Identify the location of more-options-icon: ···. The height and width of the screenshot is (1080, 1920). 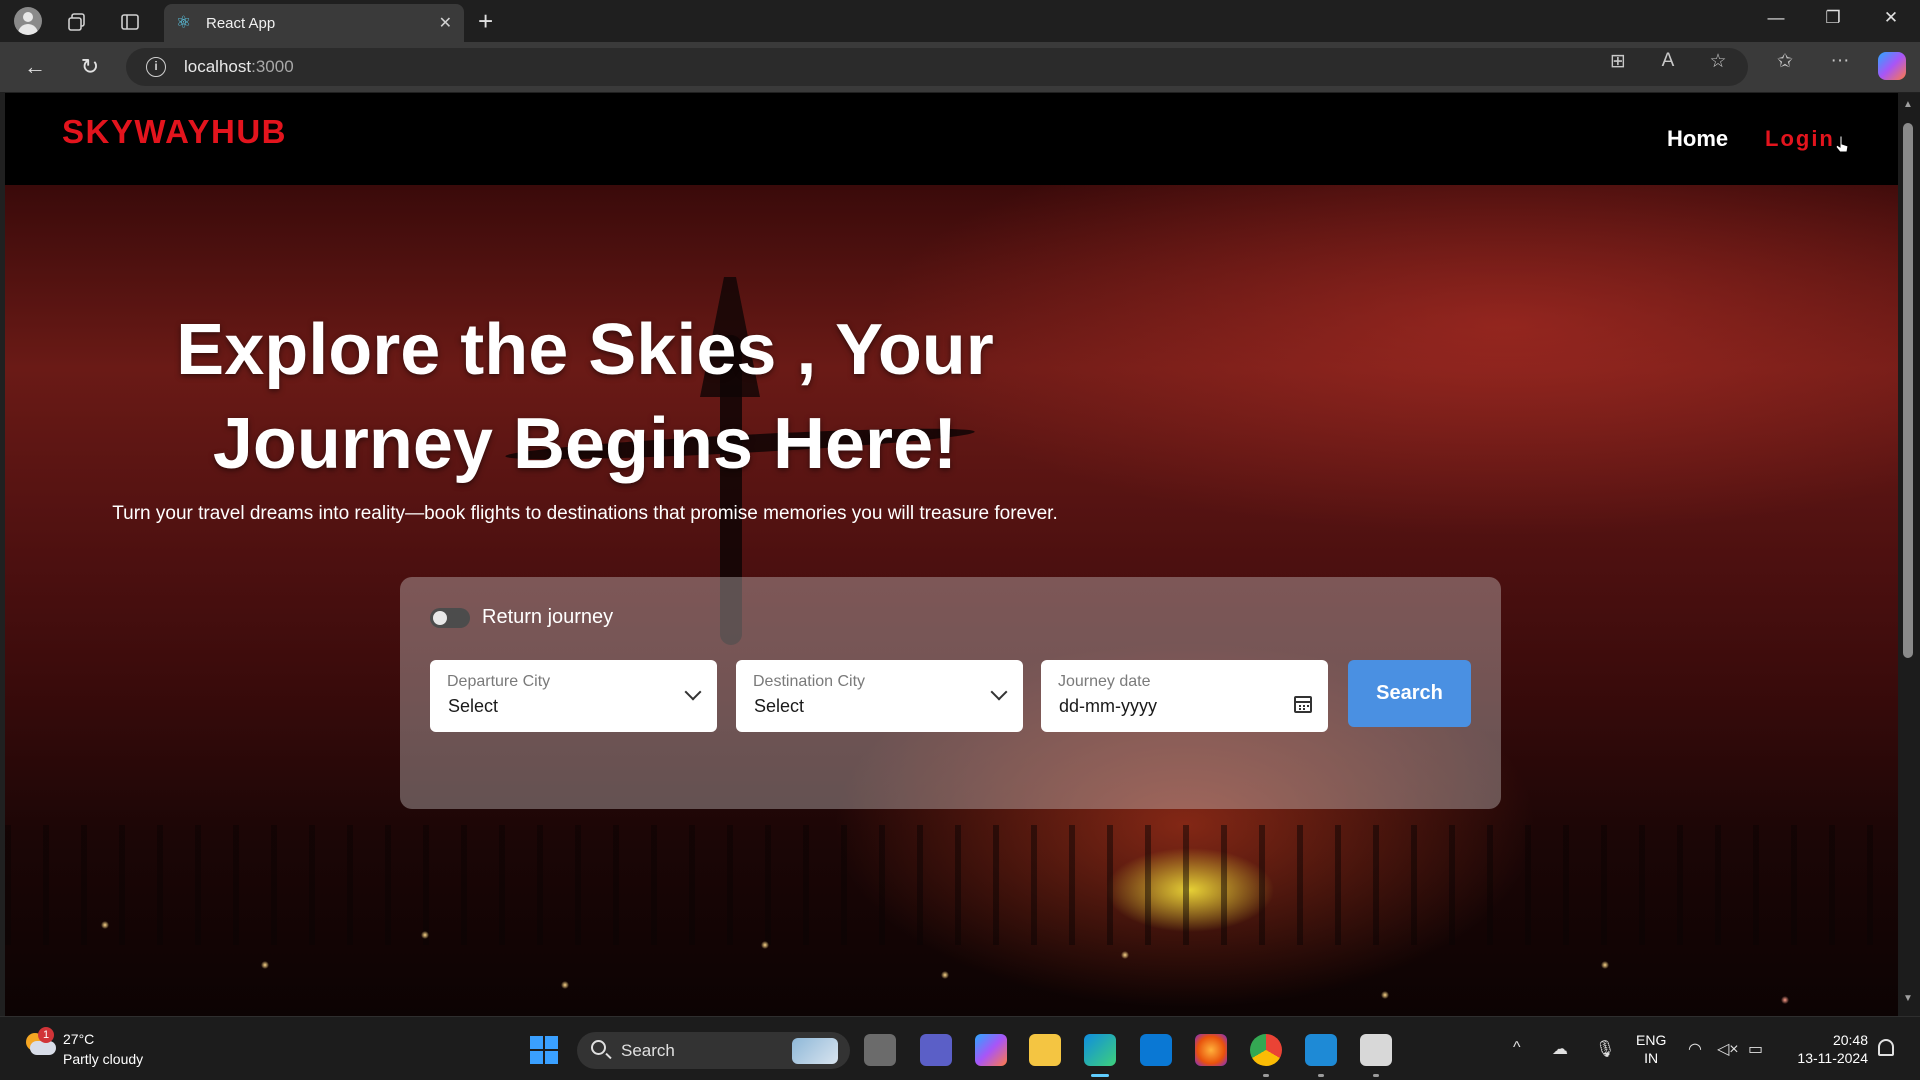
(1840, 61).